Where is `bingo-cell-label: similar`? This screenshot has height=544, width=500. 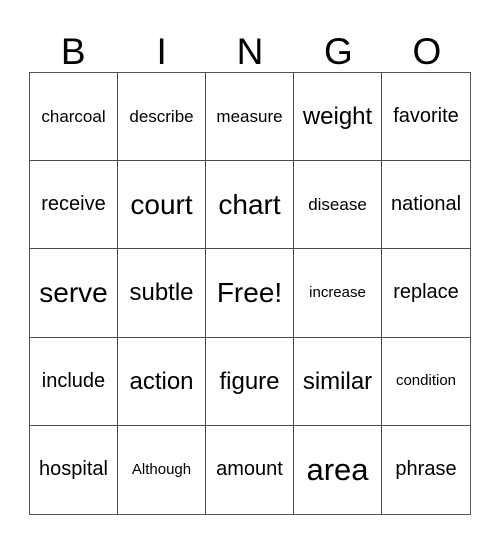 bingo-cell-label: similar is located at coordinates (337, 381).